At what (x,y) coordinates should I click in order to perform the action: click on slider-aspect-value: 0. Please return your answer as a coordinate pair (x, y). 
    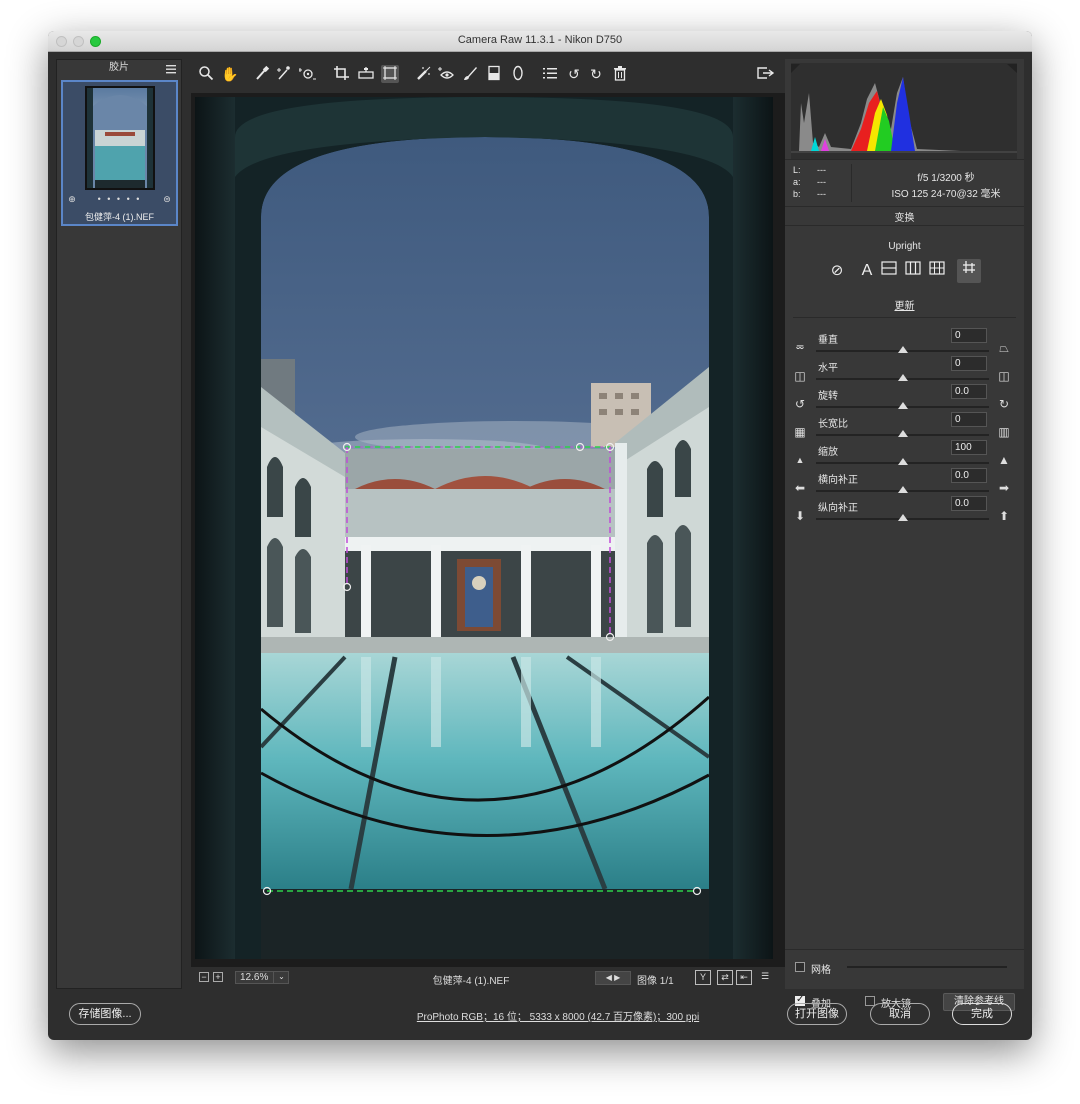
    Looking at the image, I should click on (969, 419).